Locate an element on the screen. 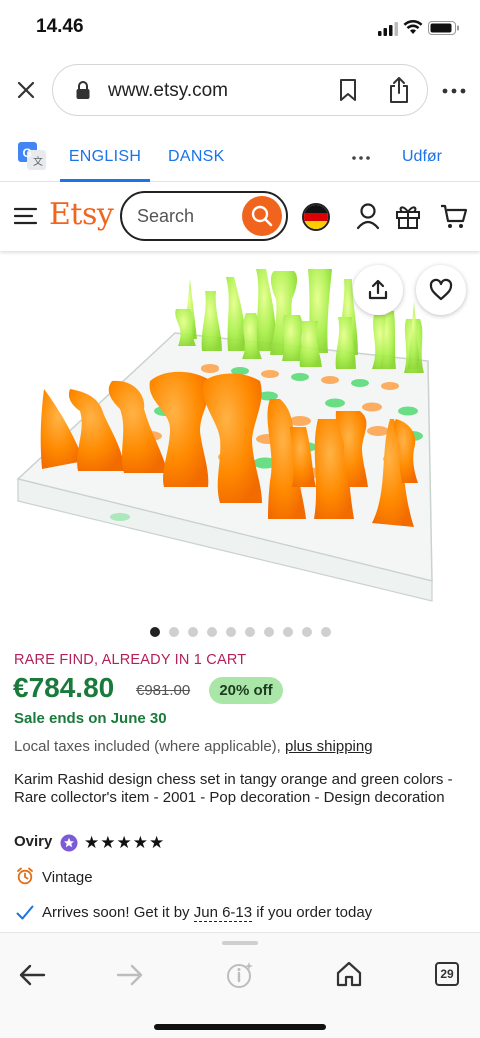 The image size is (480, 1038). cellular-signal-icon is located at coordinates (388, 29).